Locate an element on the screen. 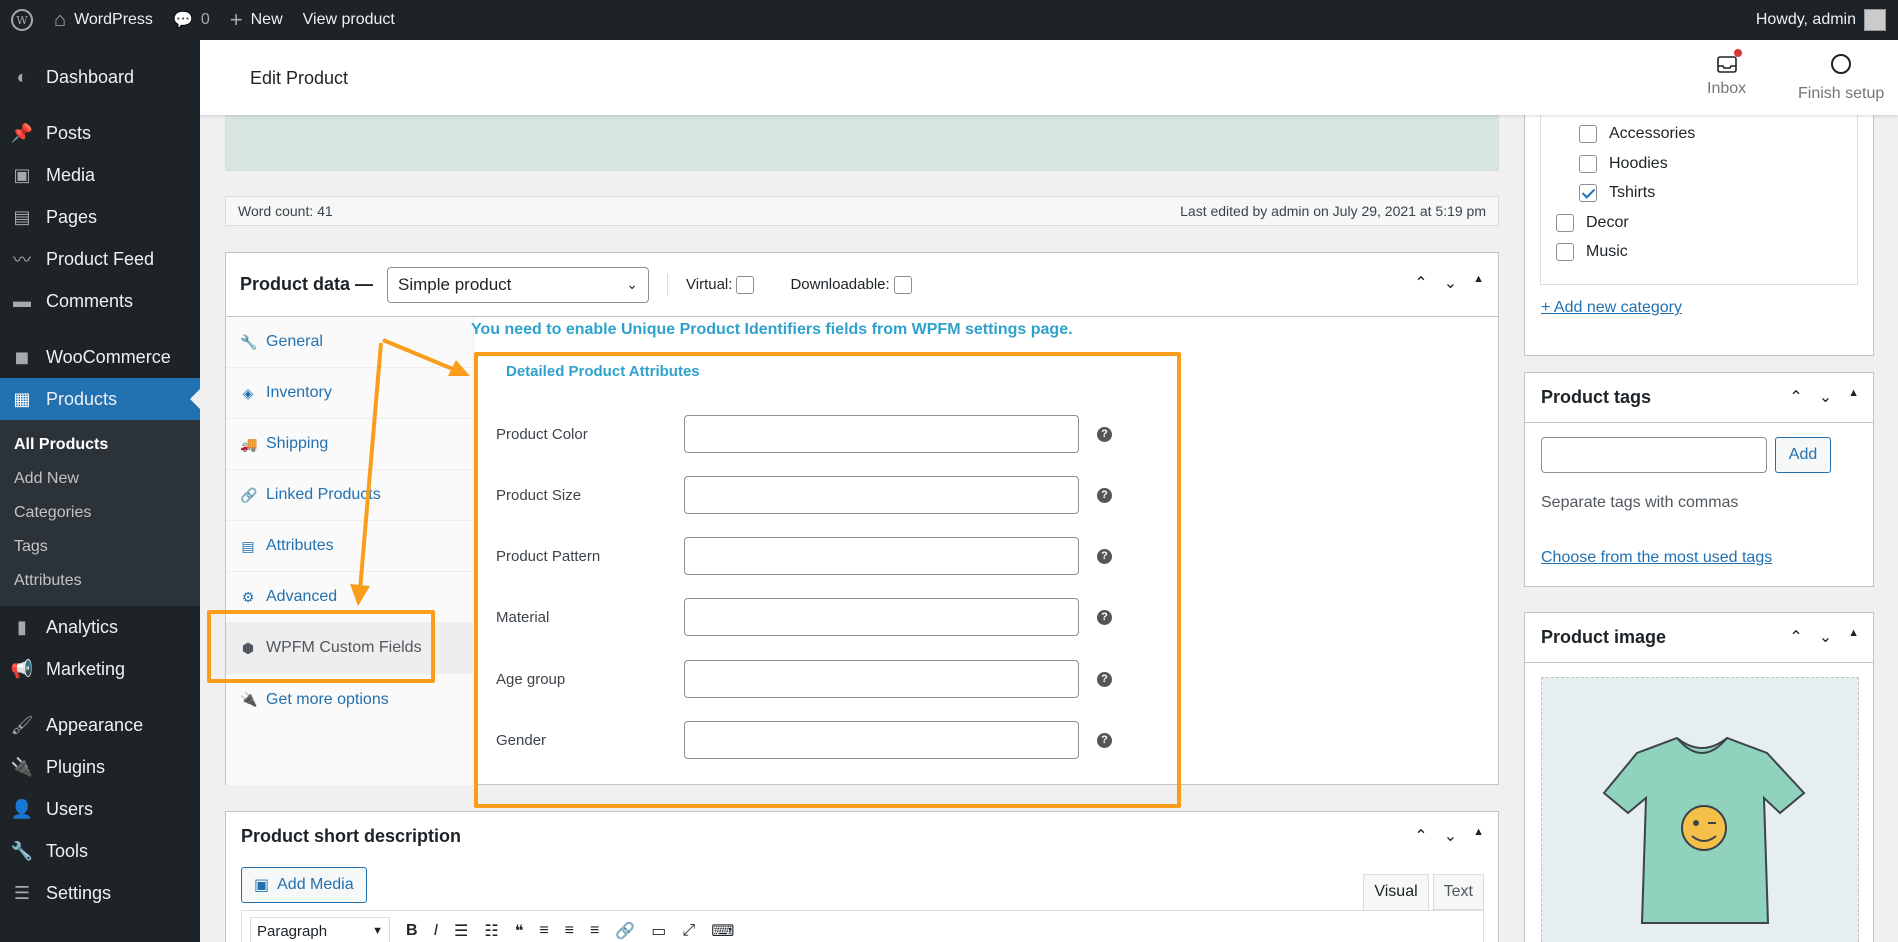 This screenshot has width=1898, height=942. sidebar-item-users: 👤 Users is located at coordinates (100, 809).